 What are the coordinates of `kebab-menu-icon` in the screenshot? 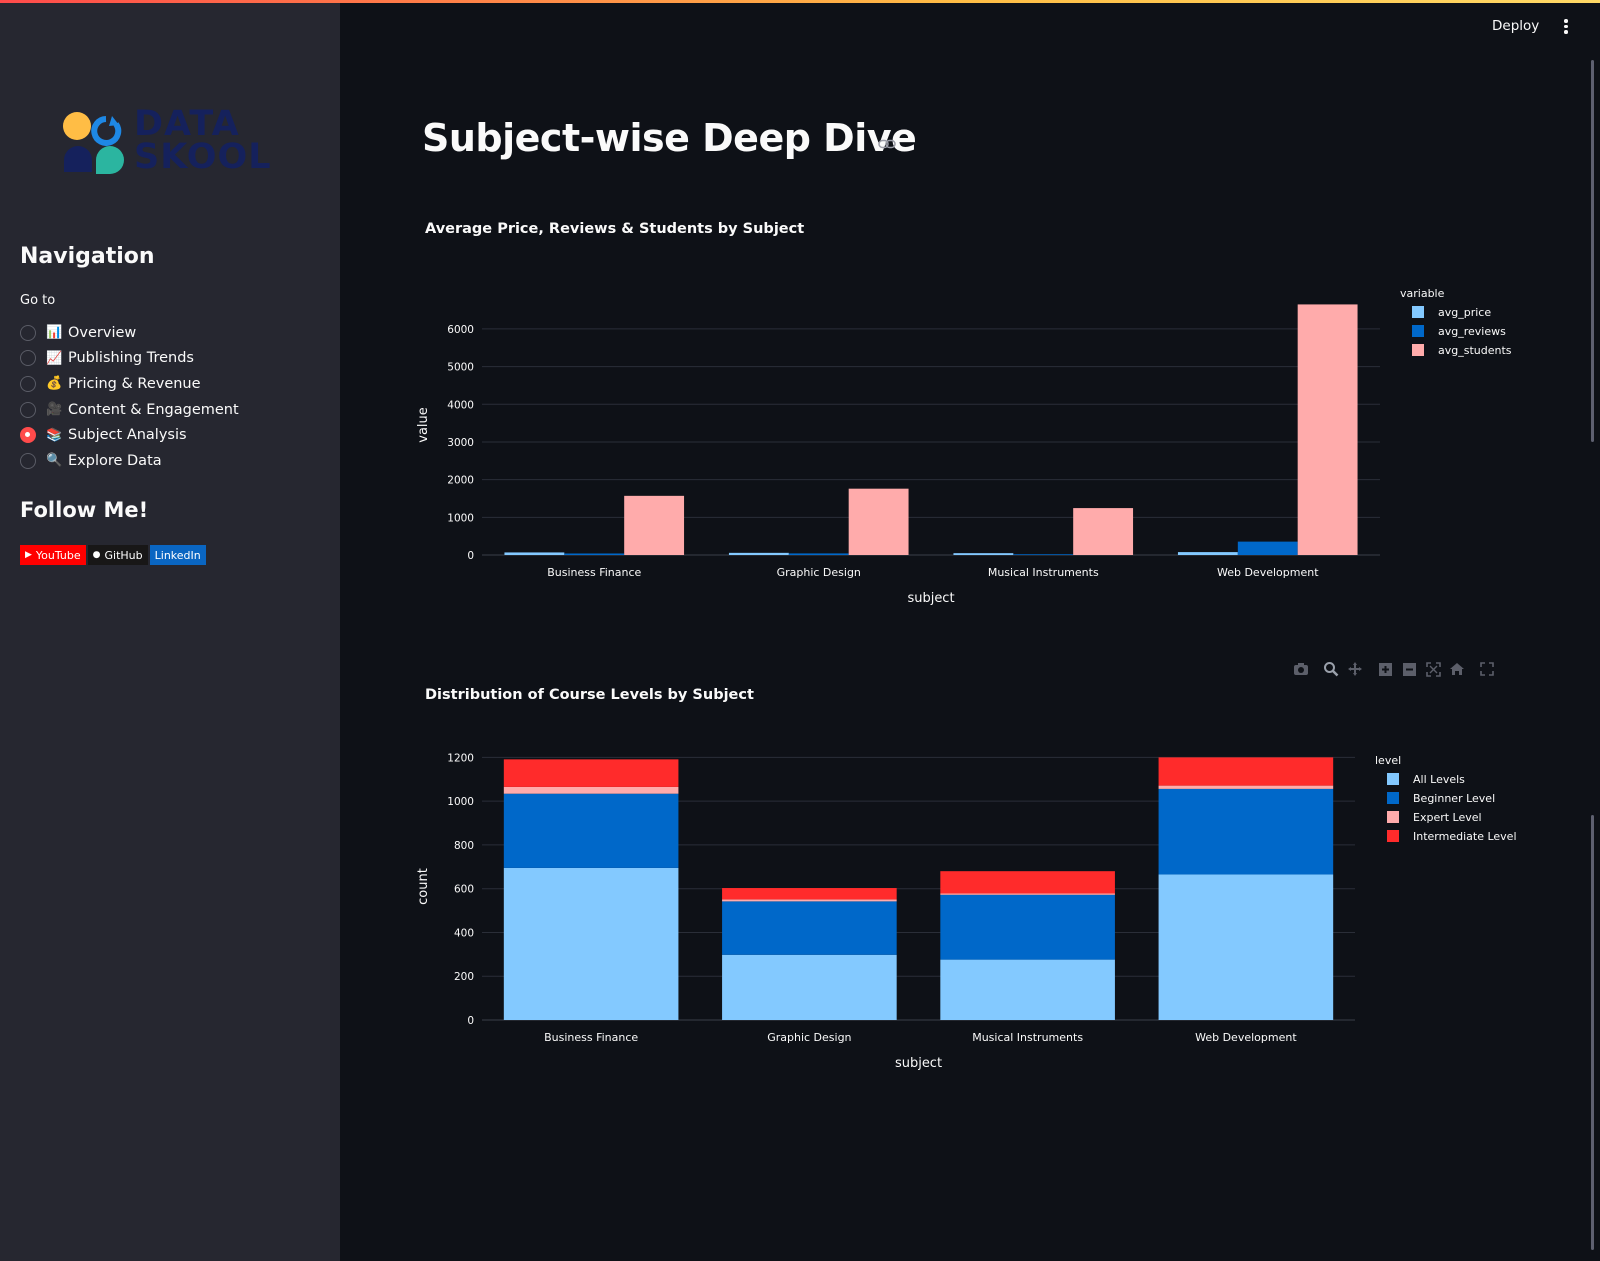 It's located at (1566, 28).